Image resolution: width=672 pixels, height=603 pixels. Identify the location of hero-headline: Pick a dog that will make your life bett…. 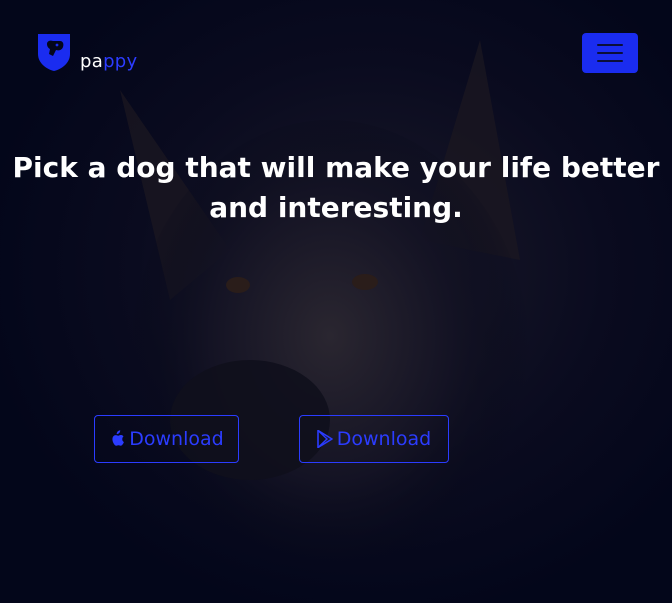
(336, 187).